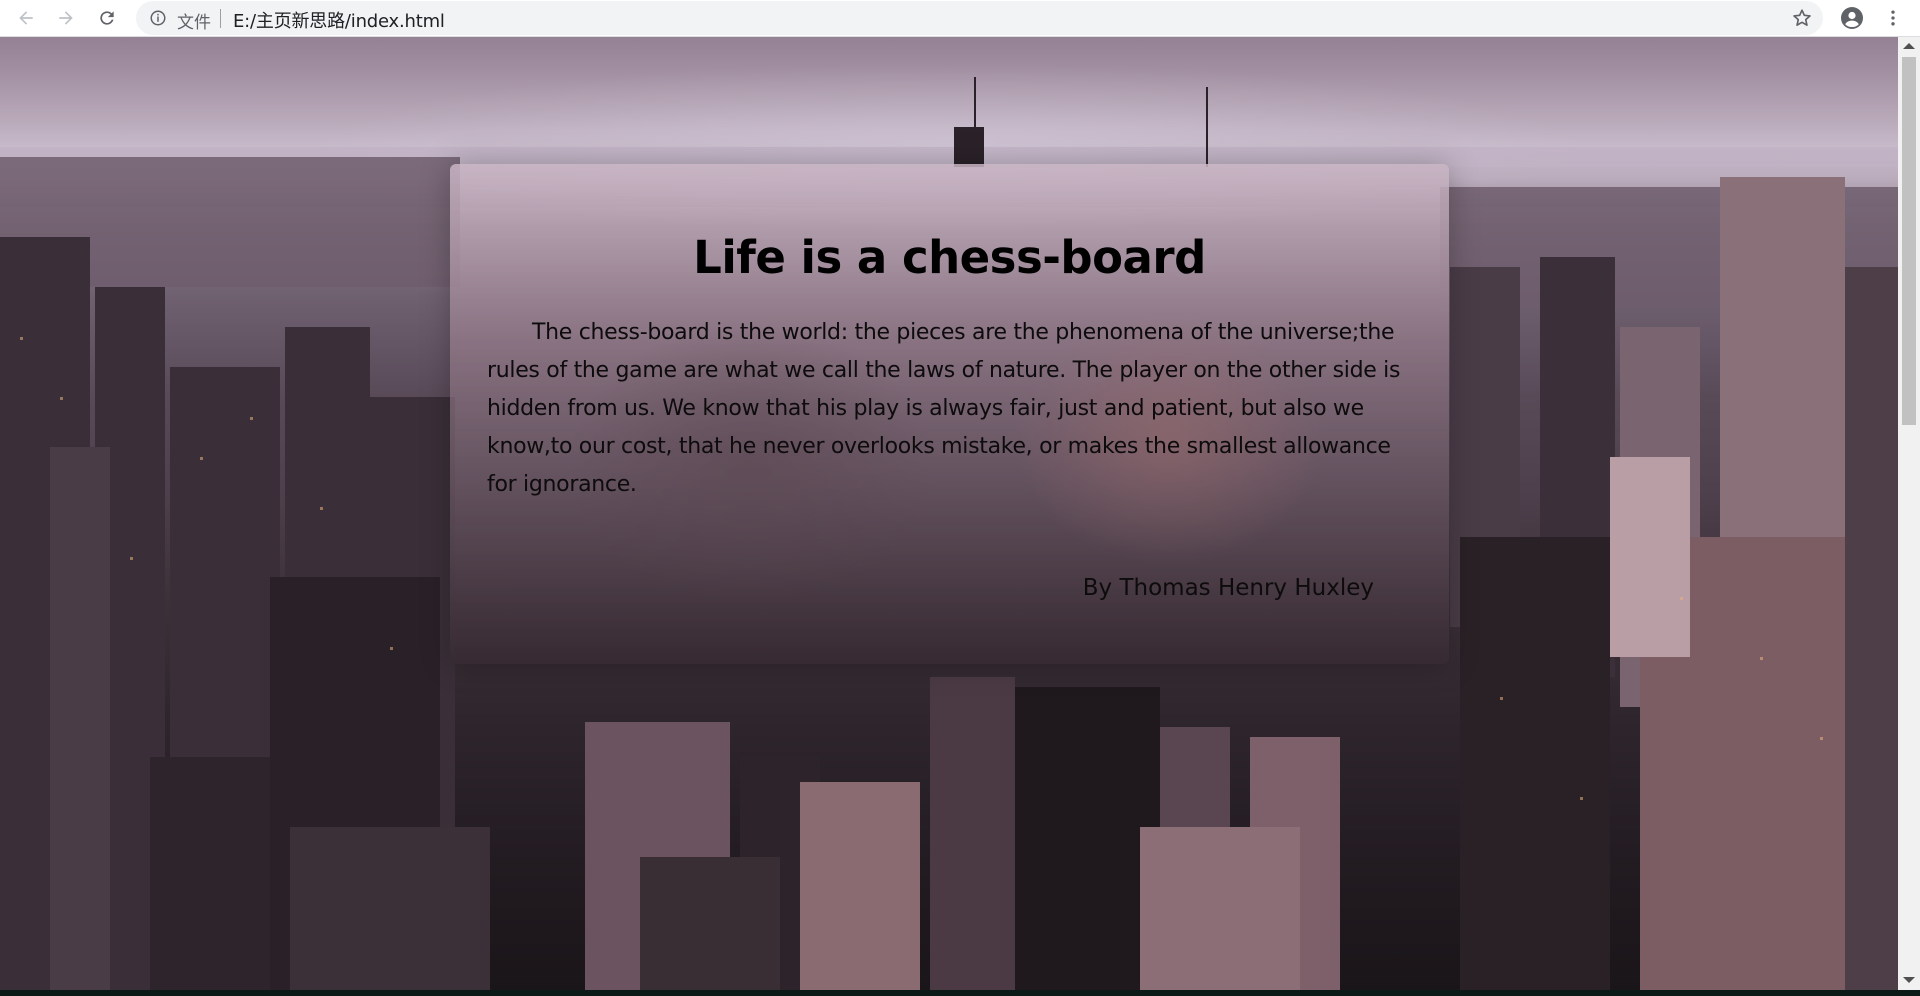 Image resolution: width=1920 pixels, height=996 pixels. Describe the element at coordinates (960, 993) in the screenshot. I see `bottom-edge-strip` at that location.